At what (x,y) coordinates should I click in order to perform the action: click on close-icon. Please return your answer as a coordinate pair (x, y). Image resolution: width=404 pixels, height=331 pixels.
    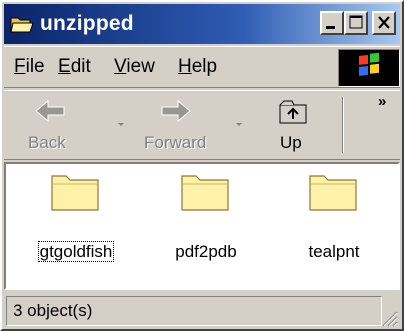
    Looking at the image, I should click on (384, 22).